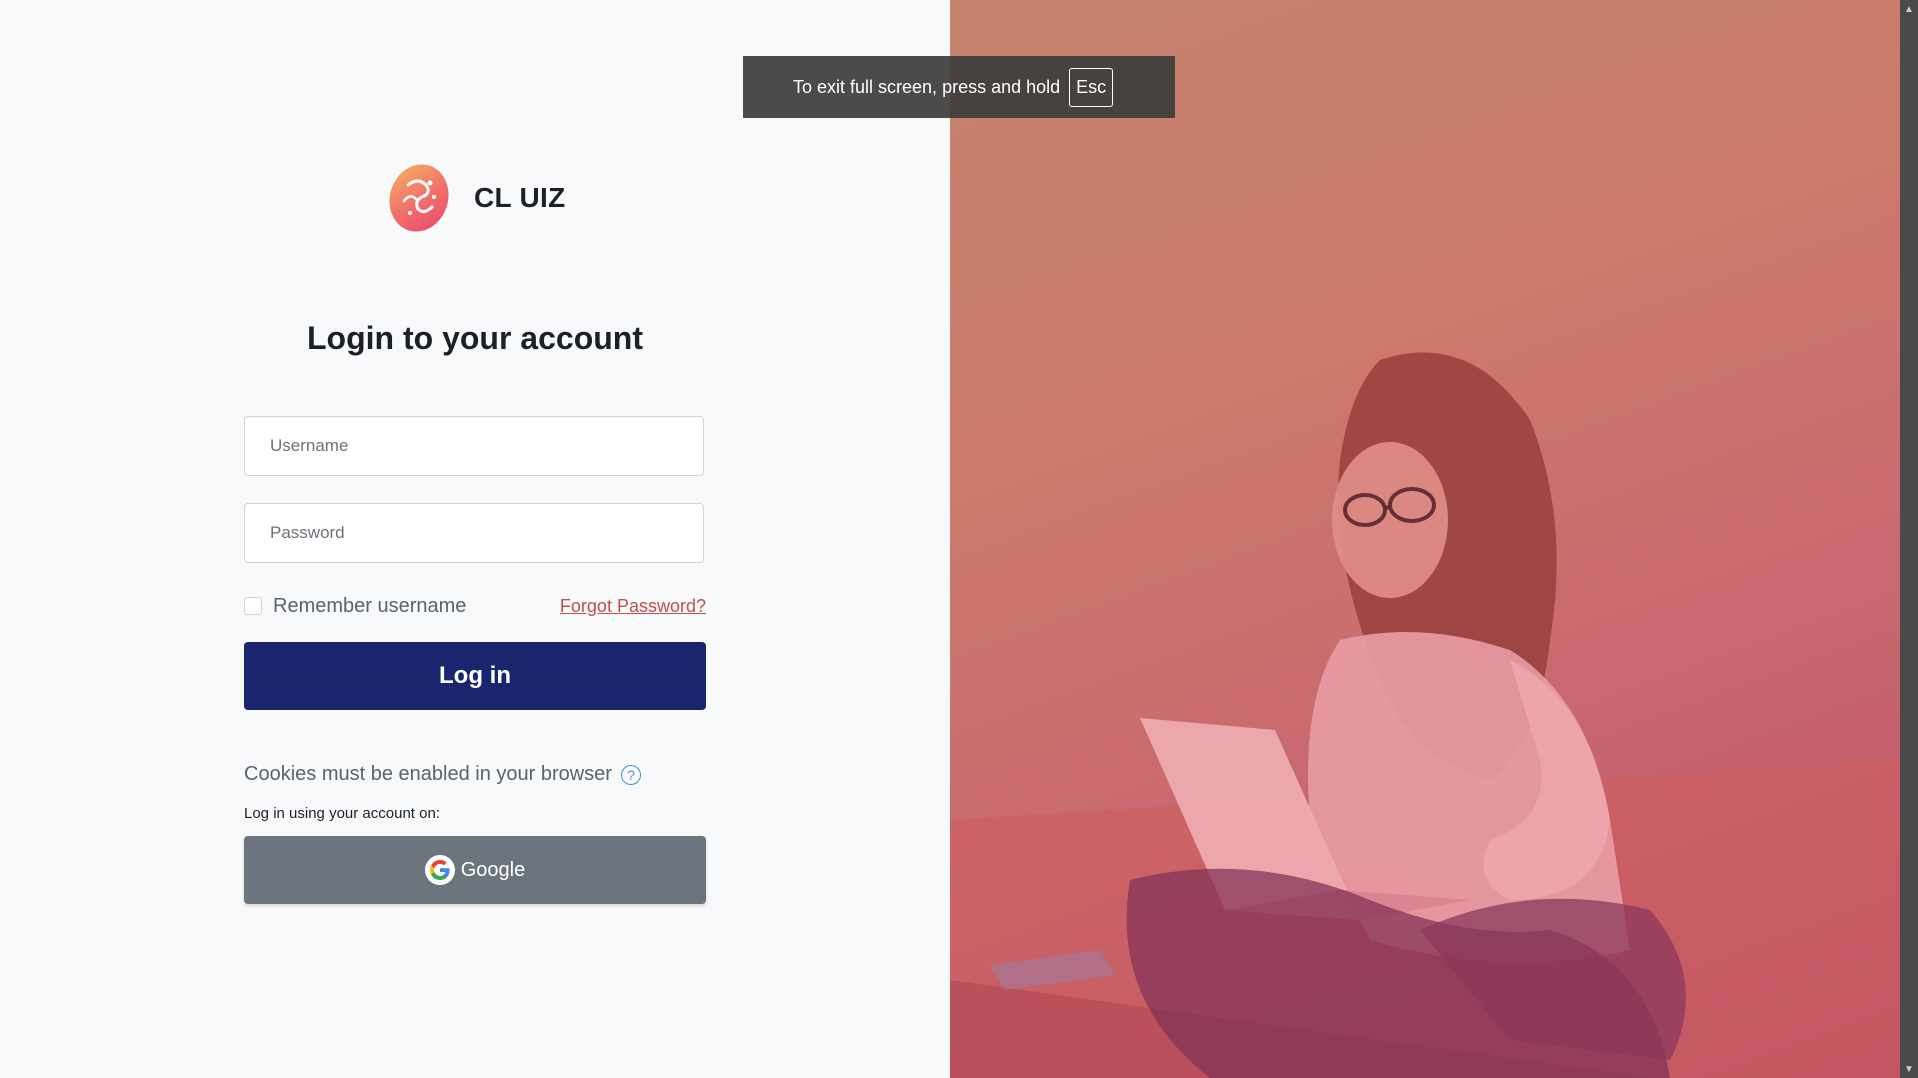  I want to click on fullscreen-exit-toast: To exit full screen, press and hold Esc, so click(959, 87).